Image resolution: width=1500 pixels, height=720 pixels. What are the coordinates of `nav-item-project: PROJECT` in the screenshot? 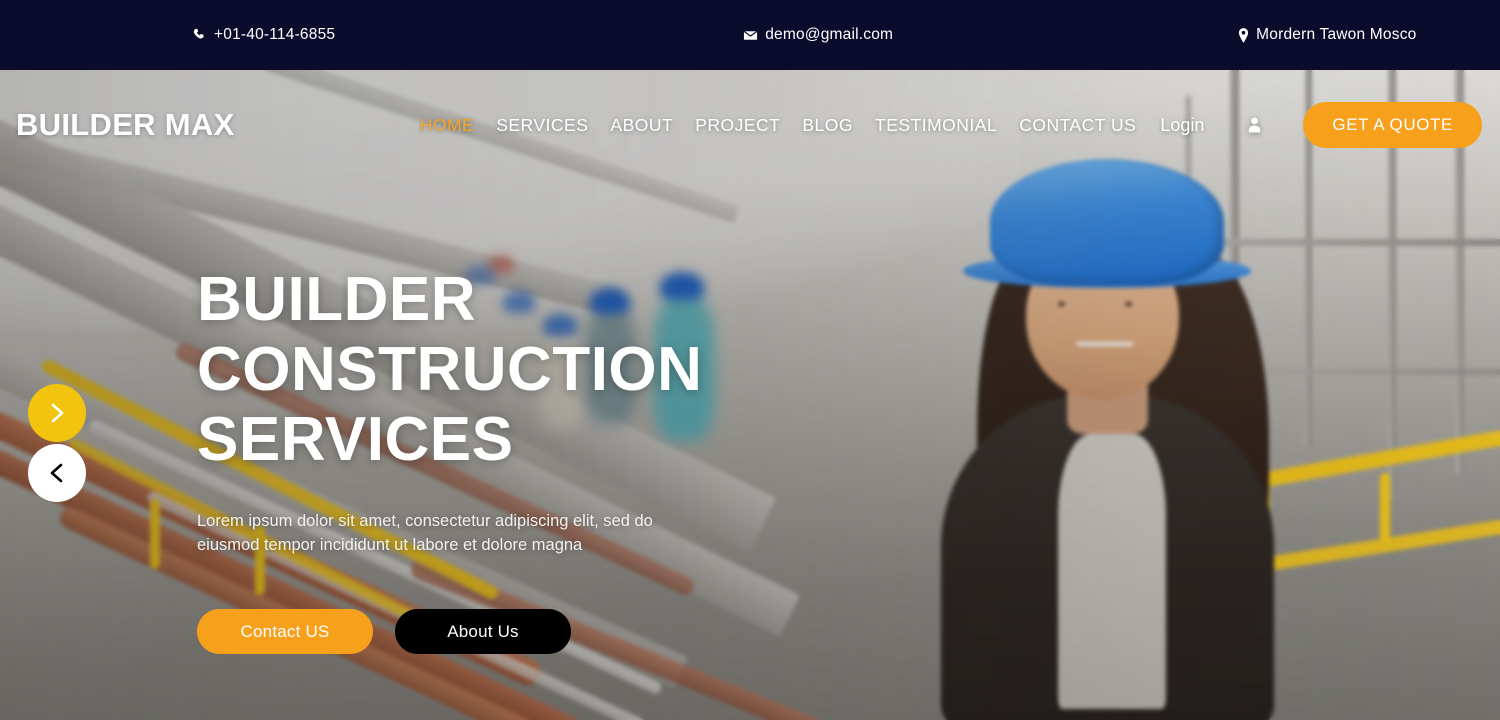 It's located at (737, 125).